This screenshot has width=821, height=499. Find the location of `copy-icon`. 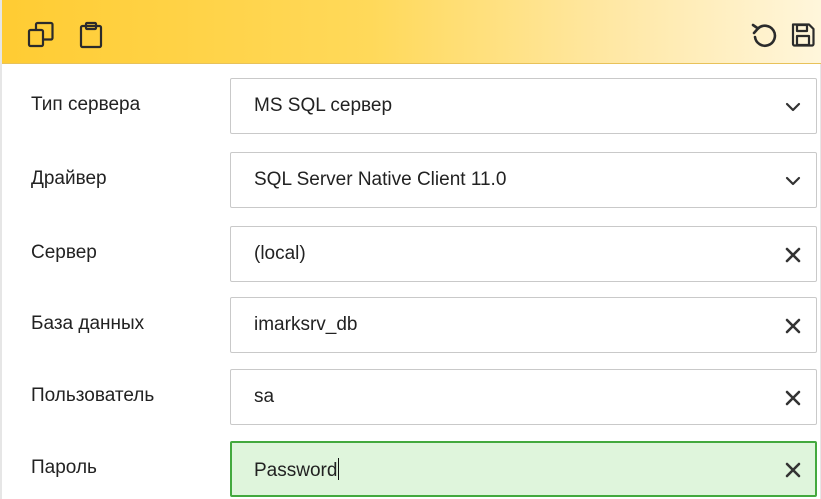

copy-icon is located at coordinates (40, 34).